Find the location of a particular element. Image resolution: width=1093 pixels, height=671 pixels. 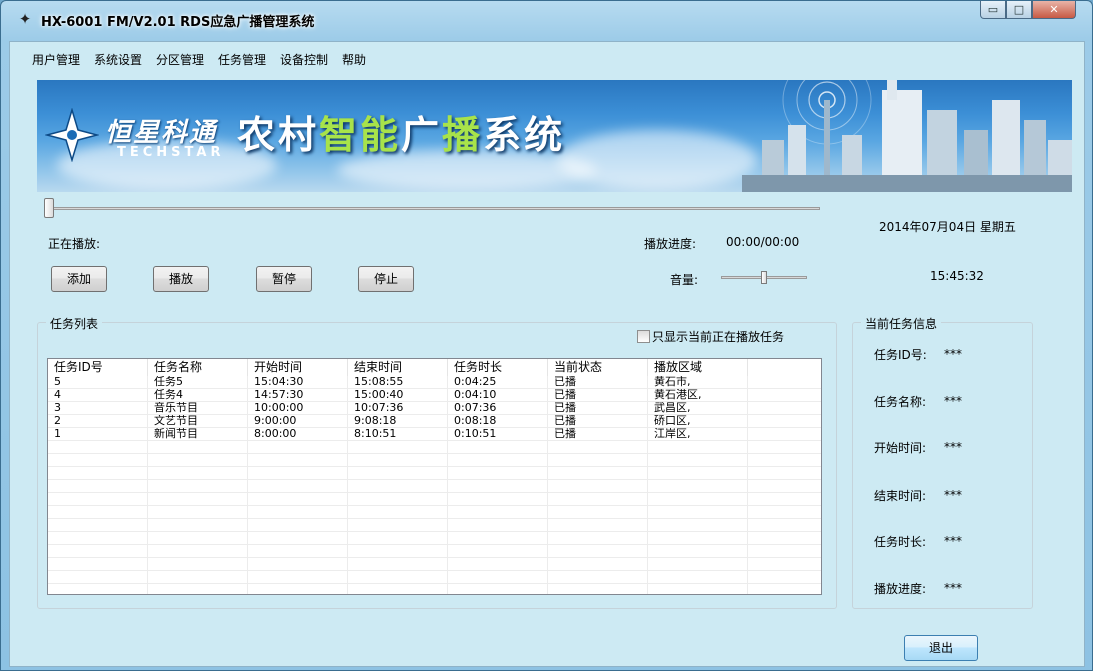

system-name-part: 播 is located at coordinates (463, 135).